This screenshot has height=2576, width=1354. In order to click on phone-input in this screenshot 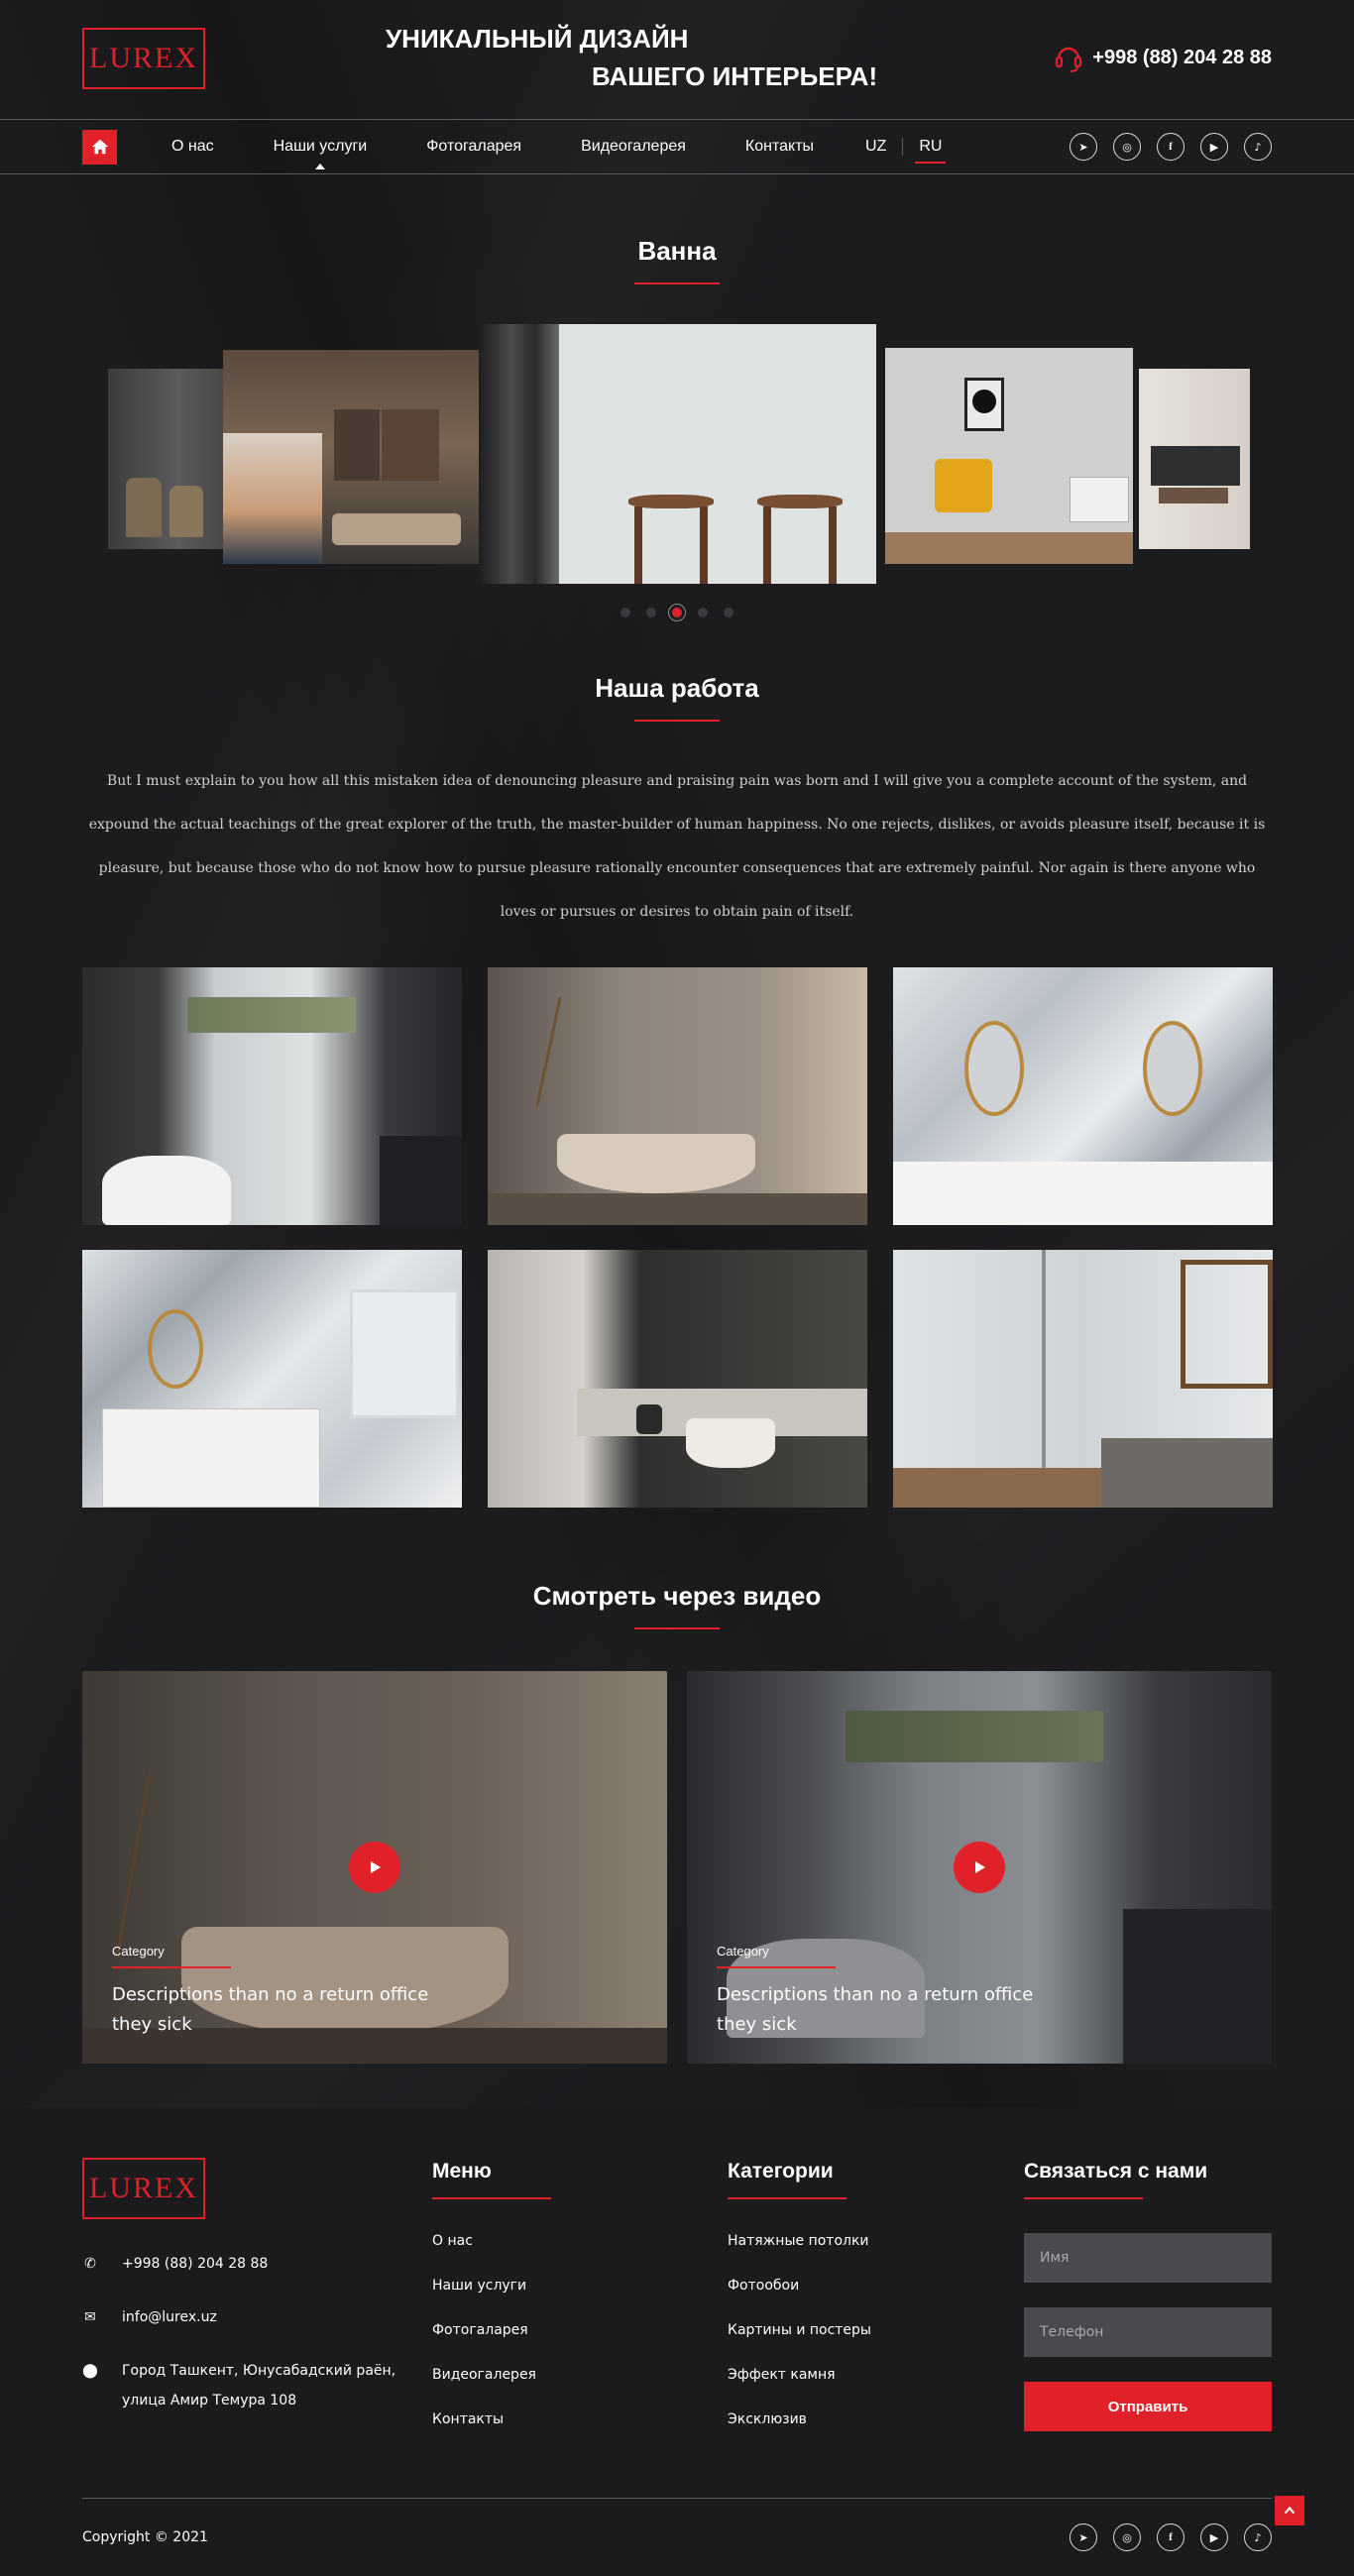, I will do `click(1148, 2332)`.